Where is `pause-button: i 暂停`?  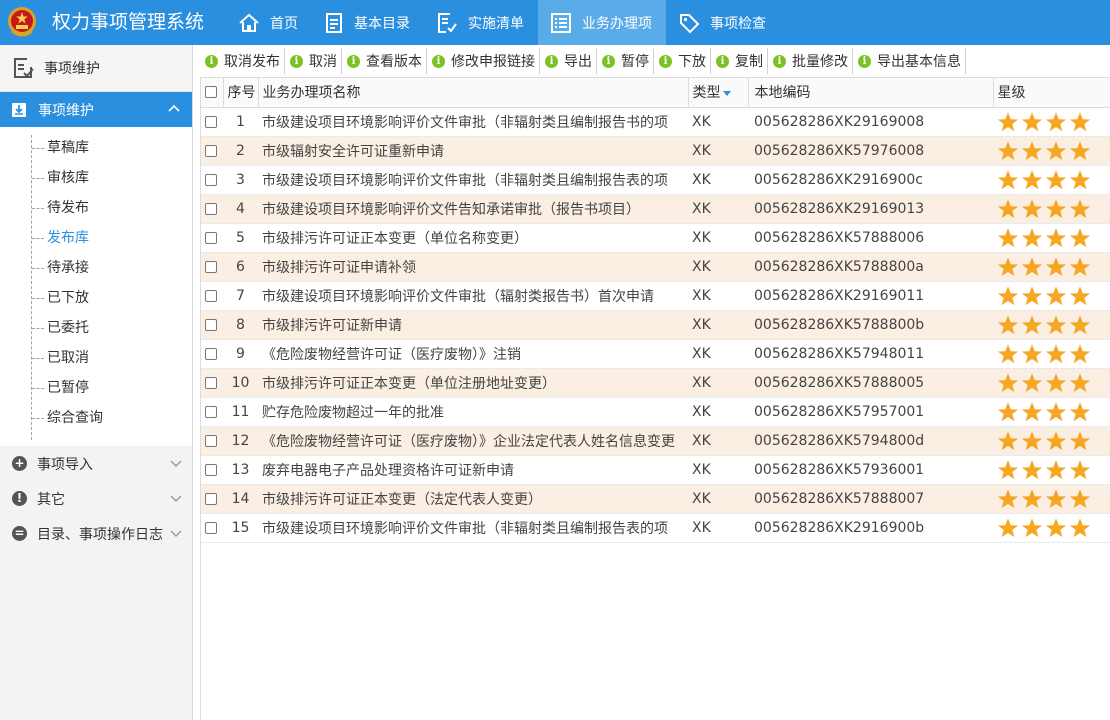
pause-button: i 暂停 is located at coordinates (625, 61).